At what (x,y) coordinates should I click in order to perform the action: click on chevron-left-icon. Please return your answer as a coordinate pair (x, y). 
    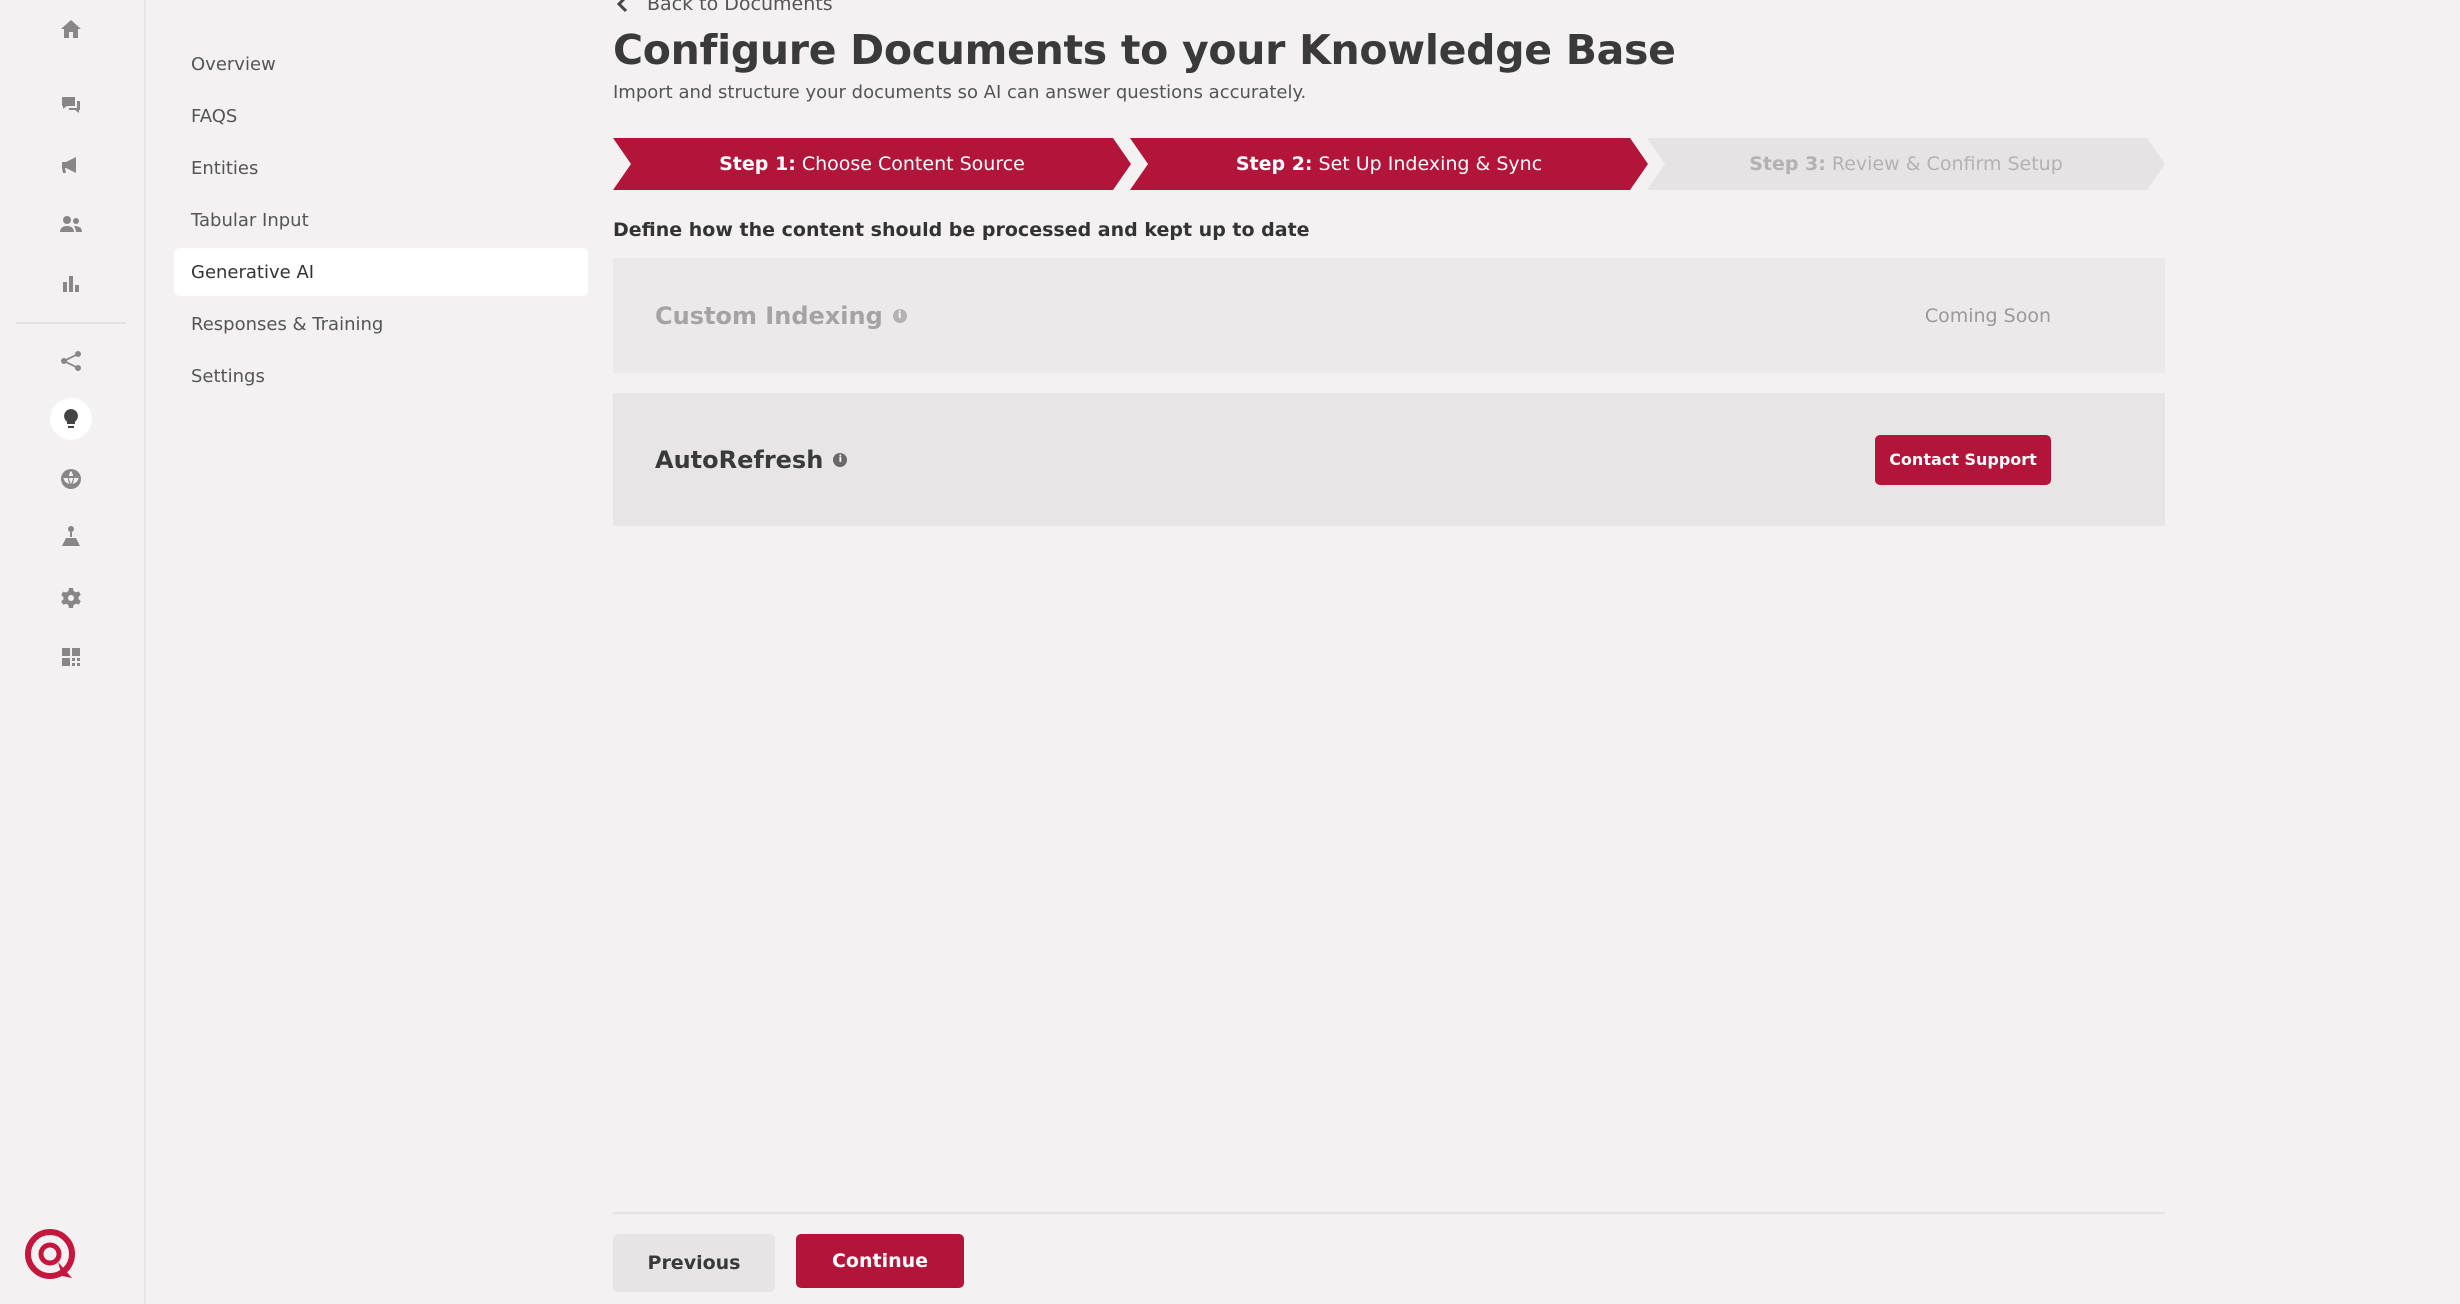
    Looking at the image, I should click on (622, 6).